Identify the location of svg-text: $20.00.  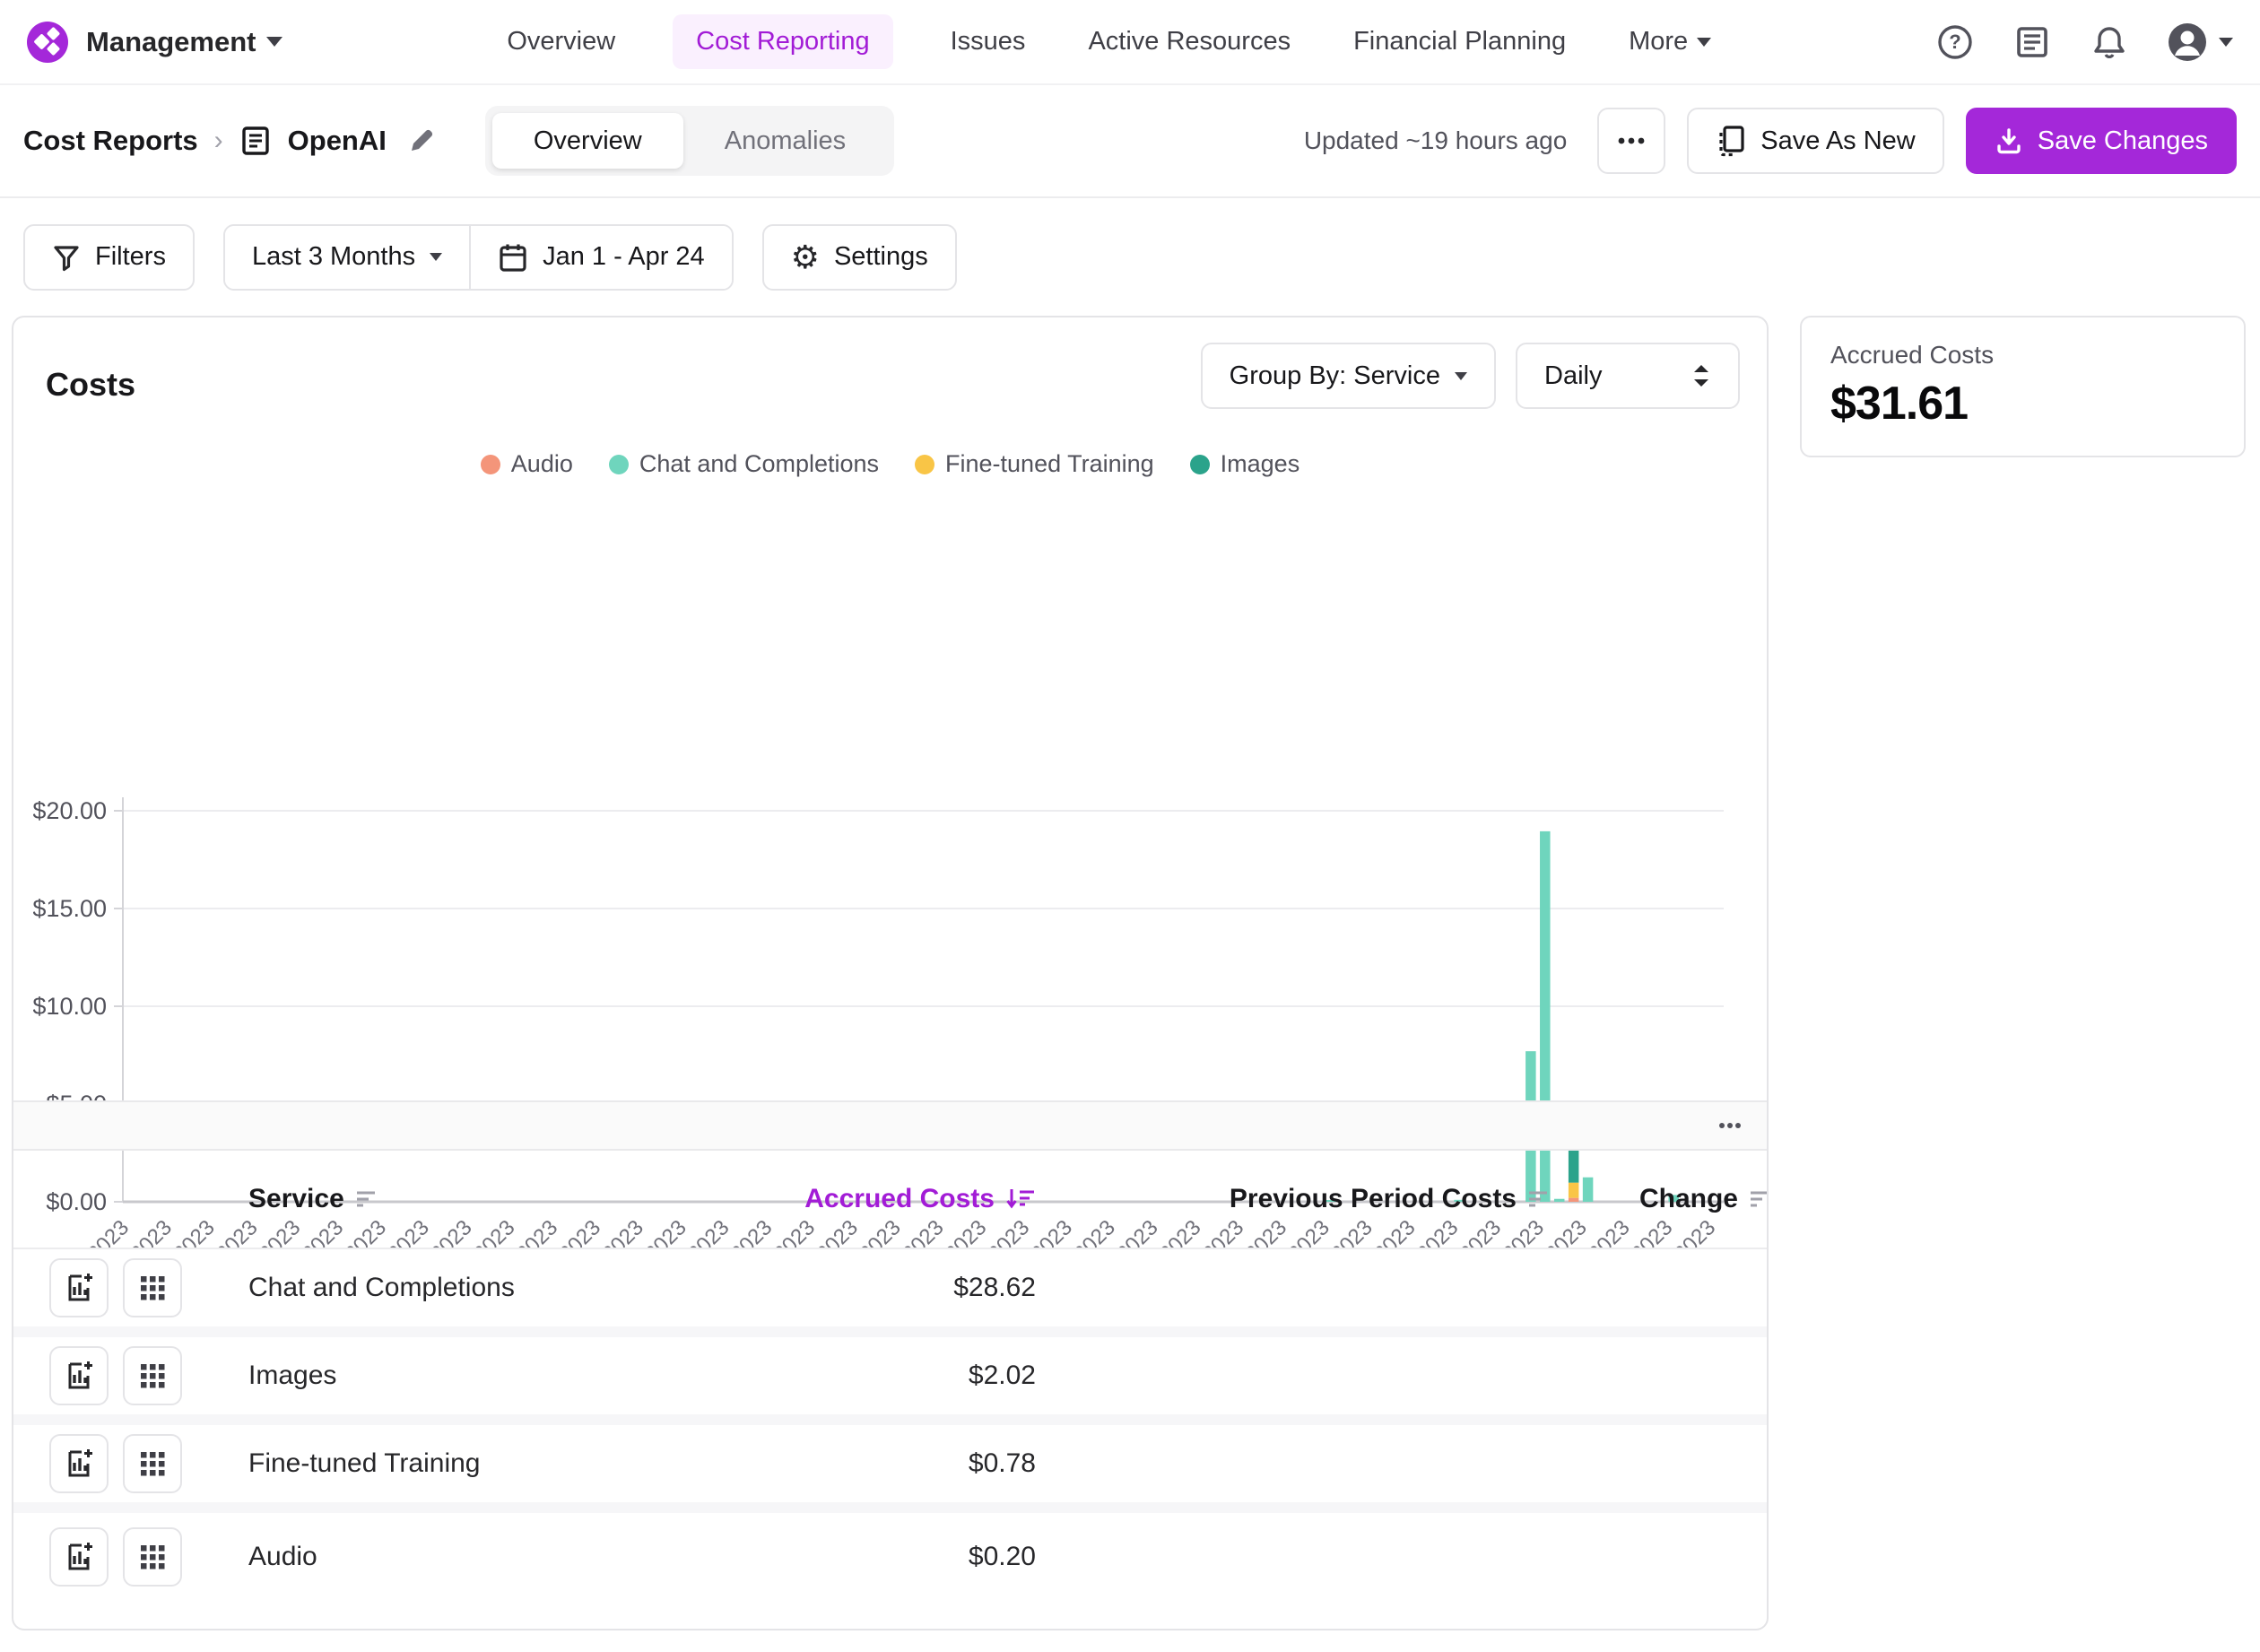
(70, 810).